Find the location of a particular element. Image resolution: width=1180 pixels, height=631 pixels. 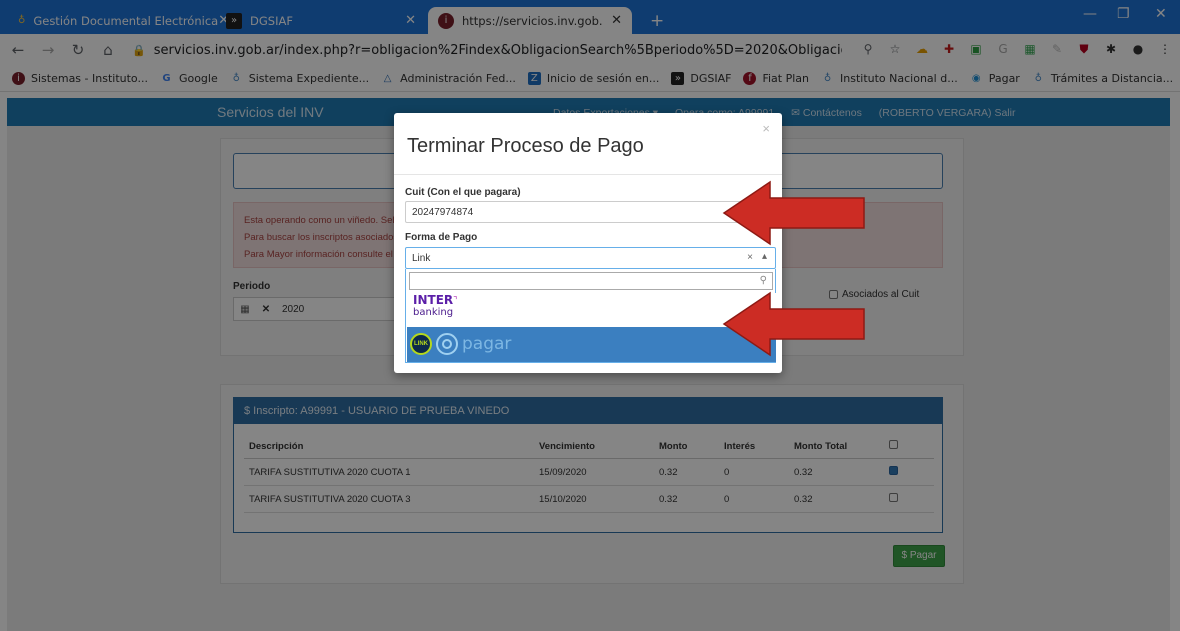

link-logo-icon: LINK is located at coordinates (421, 344).